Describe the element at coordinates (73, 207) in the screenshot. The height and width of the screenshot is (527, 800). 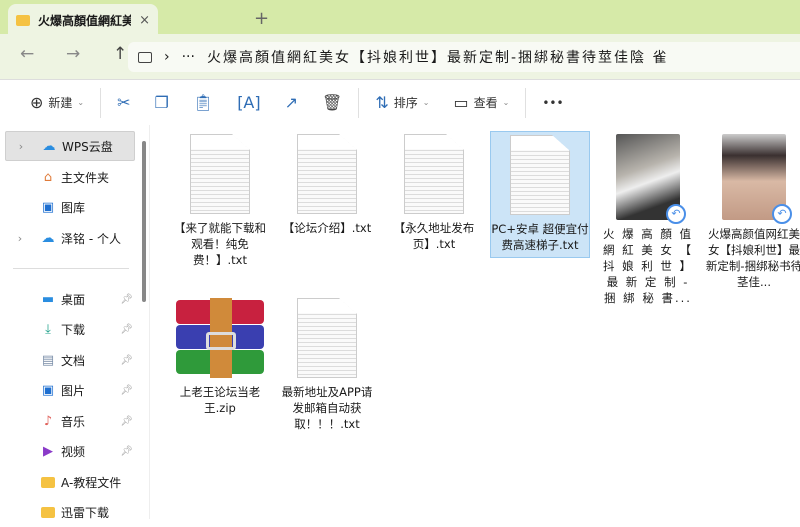
I see `sidebar-item-label: 图库` at that location.